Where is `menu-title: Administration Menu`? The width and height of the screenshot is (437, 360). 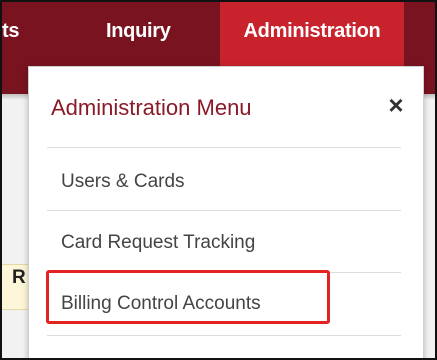
menu-title: Administration Menu is located at coordinates (151, 107).